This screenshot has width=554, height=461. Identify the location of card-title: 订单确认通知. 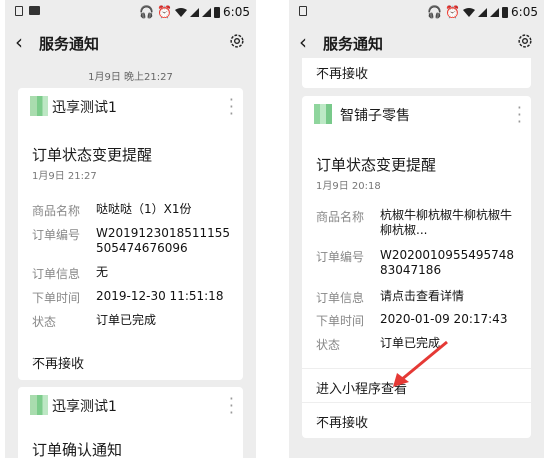
(77, 449).